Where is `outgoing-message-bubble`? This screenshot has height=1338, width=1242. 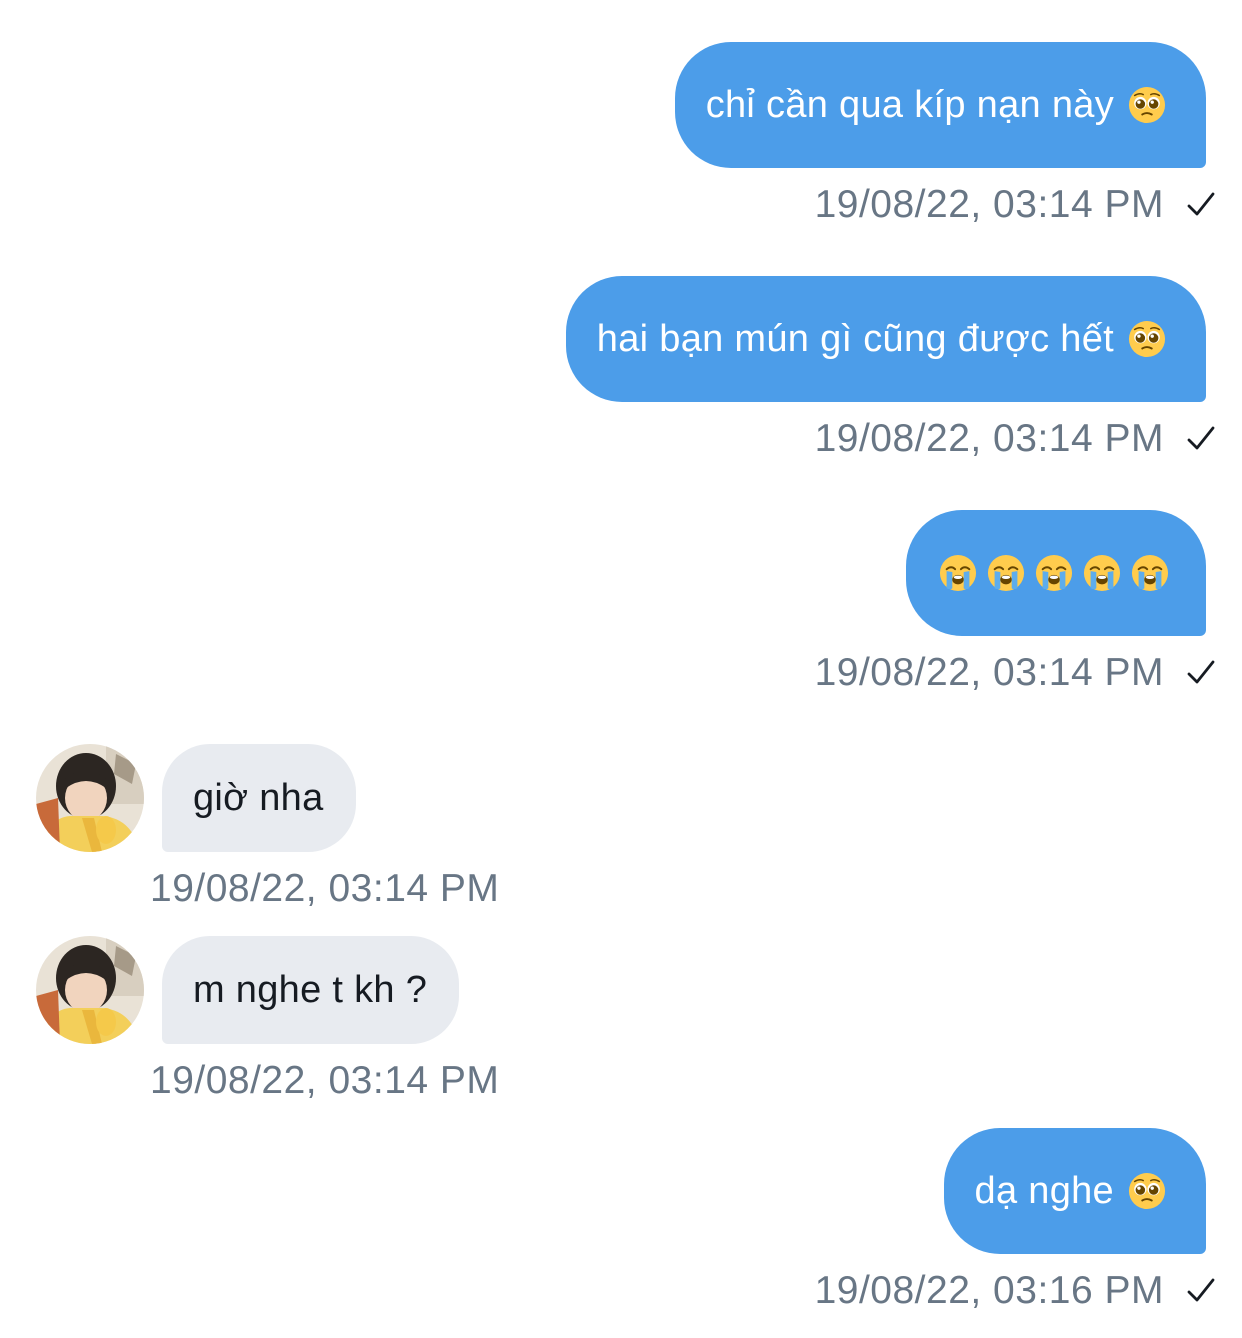
outgoing-message-bubble is located at coordinates (1056, 573).